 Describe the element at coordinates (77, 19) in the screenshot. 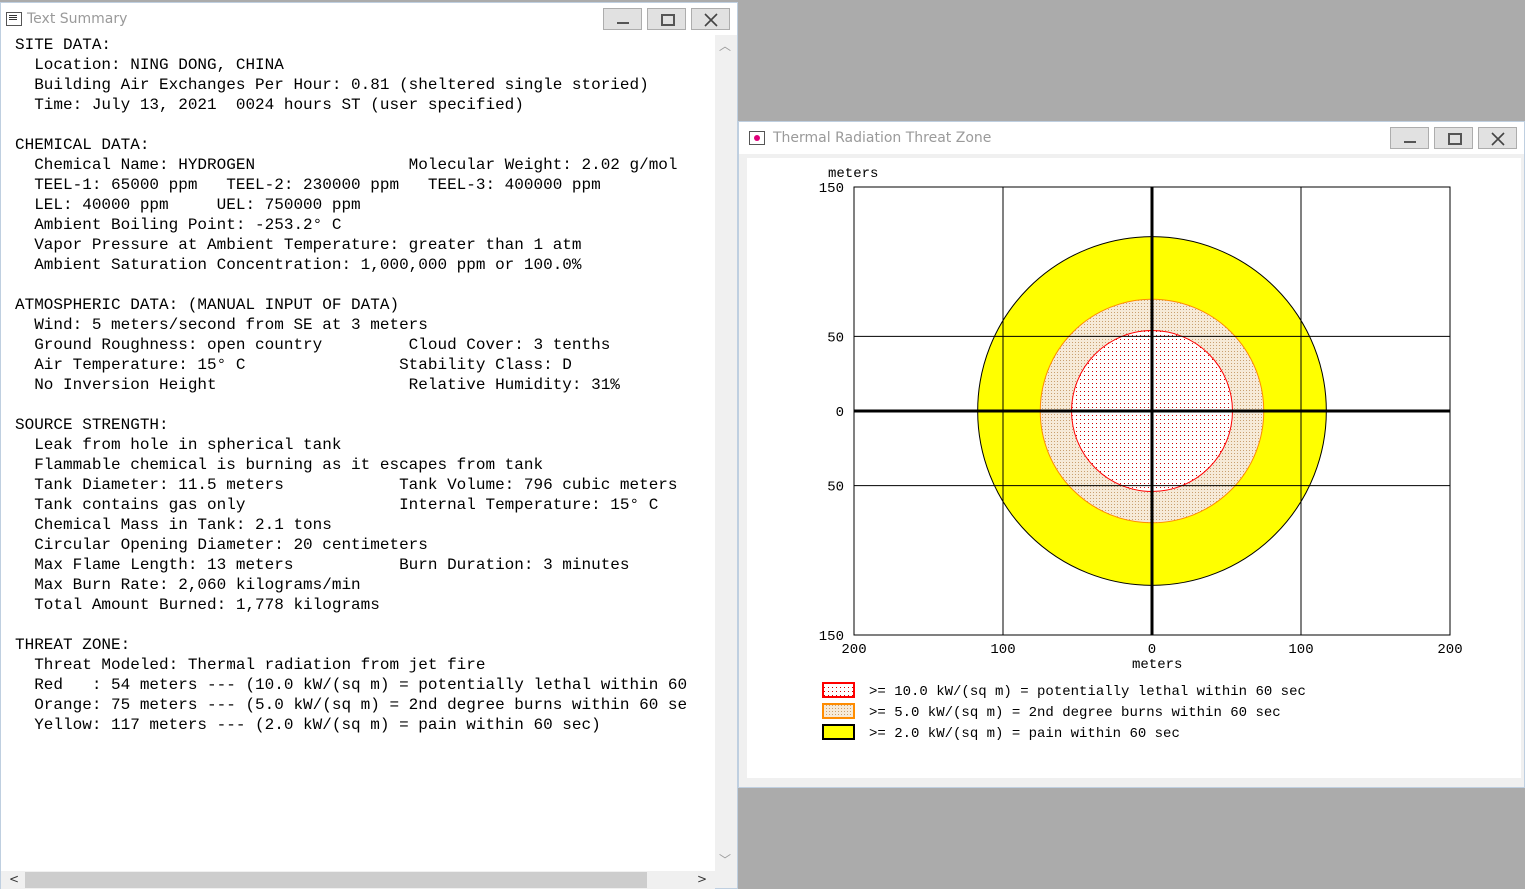

I see `text-window-title: Text Summary` at that location.